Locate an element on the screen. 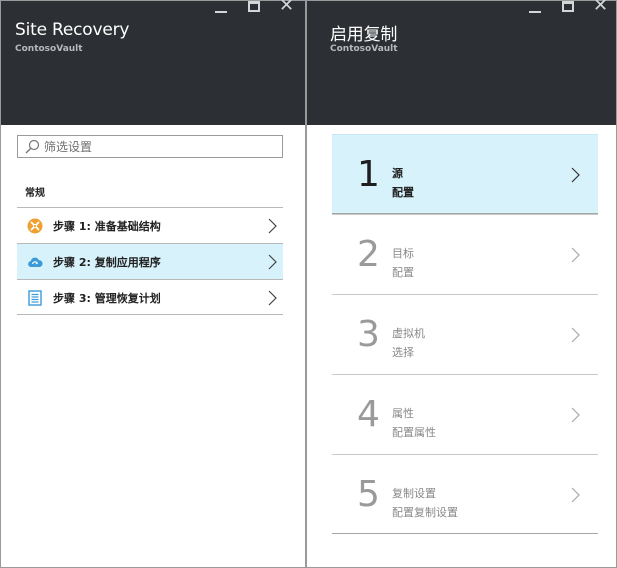 This screenshot has height=568, width=617. steps-list: 步骤 1: 准备基础结构 步骤 2: 复制应用程序 步骤 3: 管理恢复计划 is located at coordinates (150, 261).